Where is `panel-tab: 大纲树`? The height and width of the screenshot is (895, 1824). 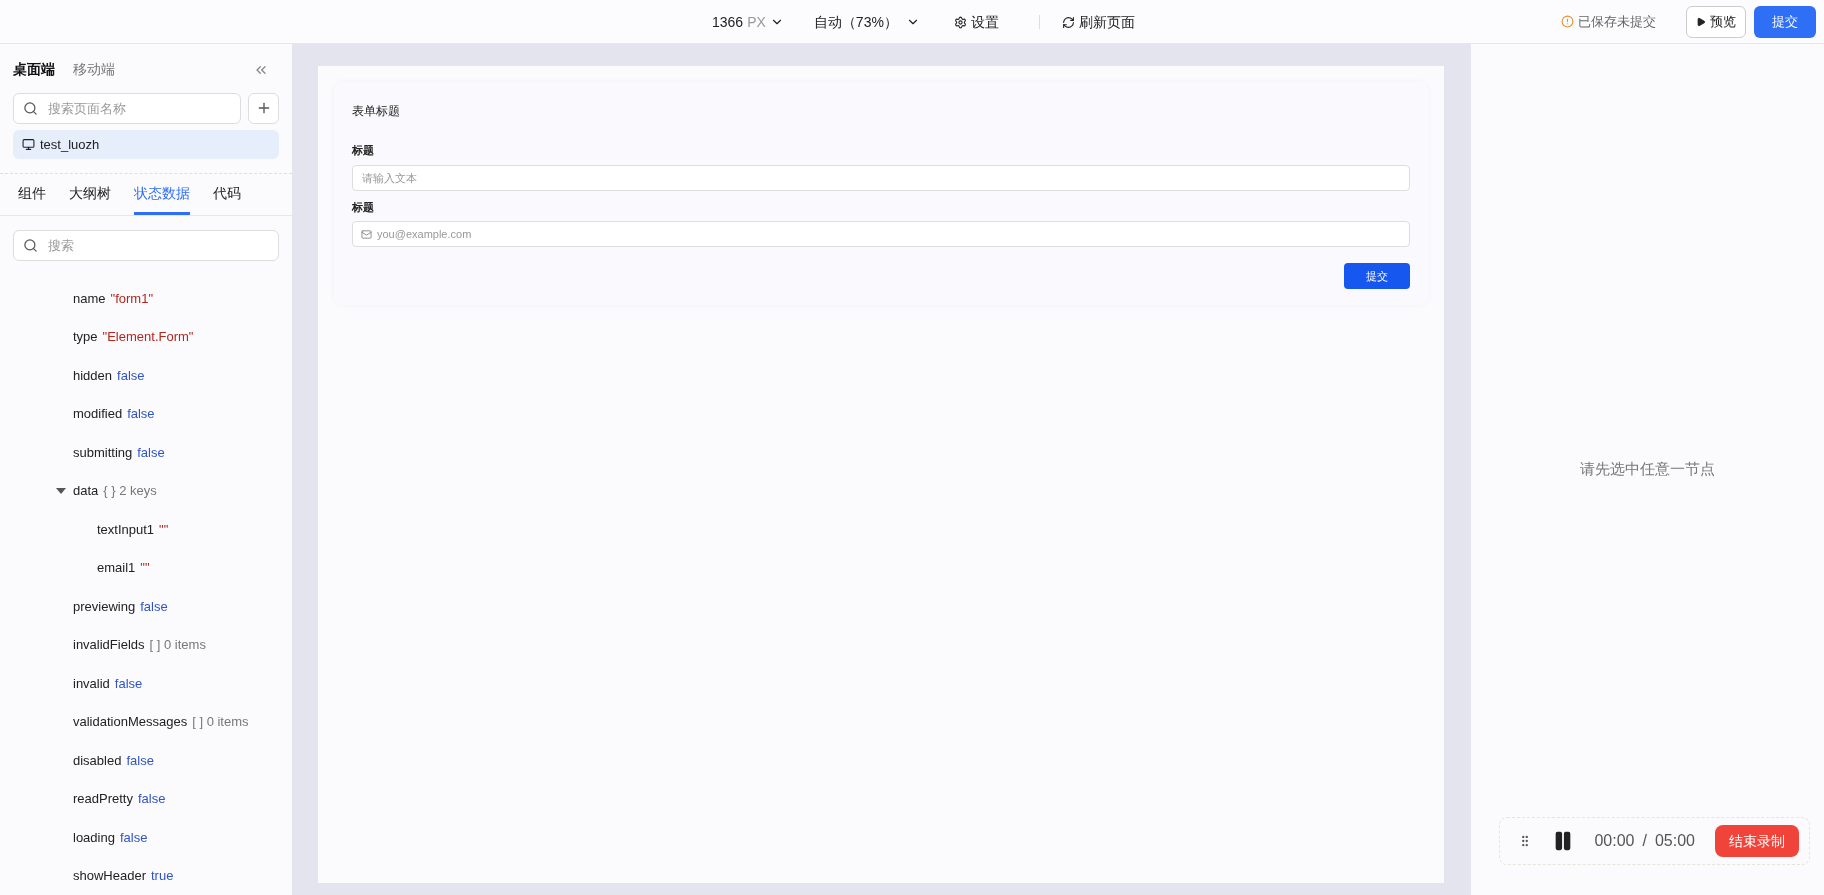 panel-tab: 大纲树 is located at coordinates (90, 199).